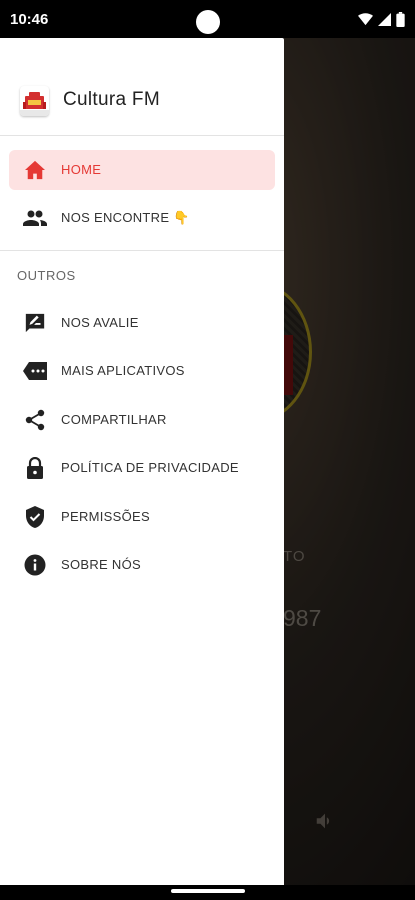 The image size is (415, 900). I want to click on info-icon, so click(35, 565).